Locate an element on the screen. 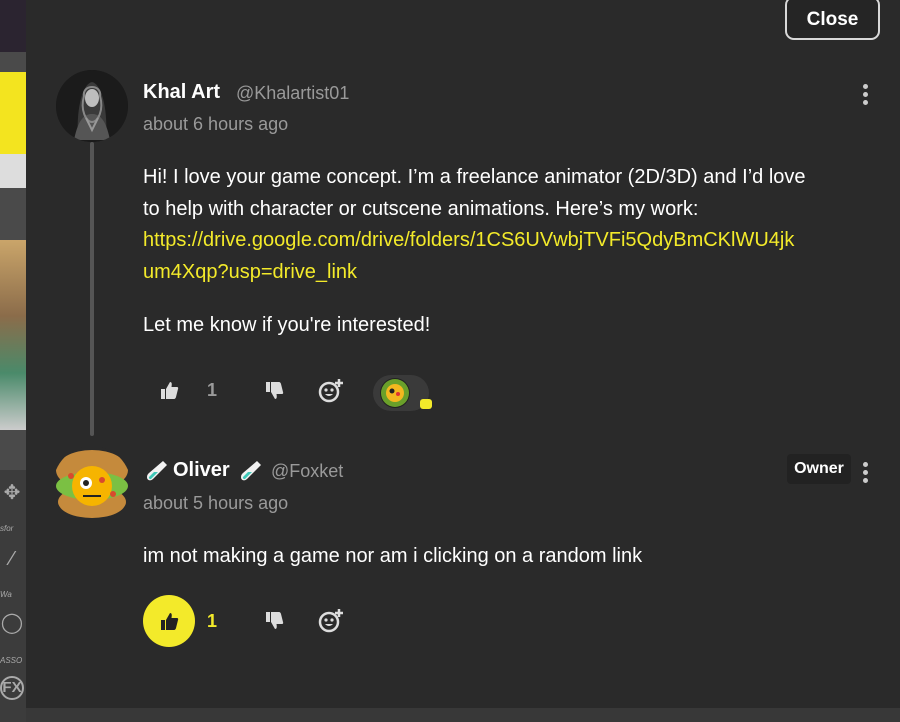 This screenshot has height=722, width=900. background-app-strip: ✥ sfor ⁄ Wa ◯ ASSO FX is located at coordinates (13, 361).